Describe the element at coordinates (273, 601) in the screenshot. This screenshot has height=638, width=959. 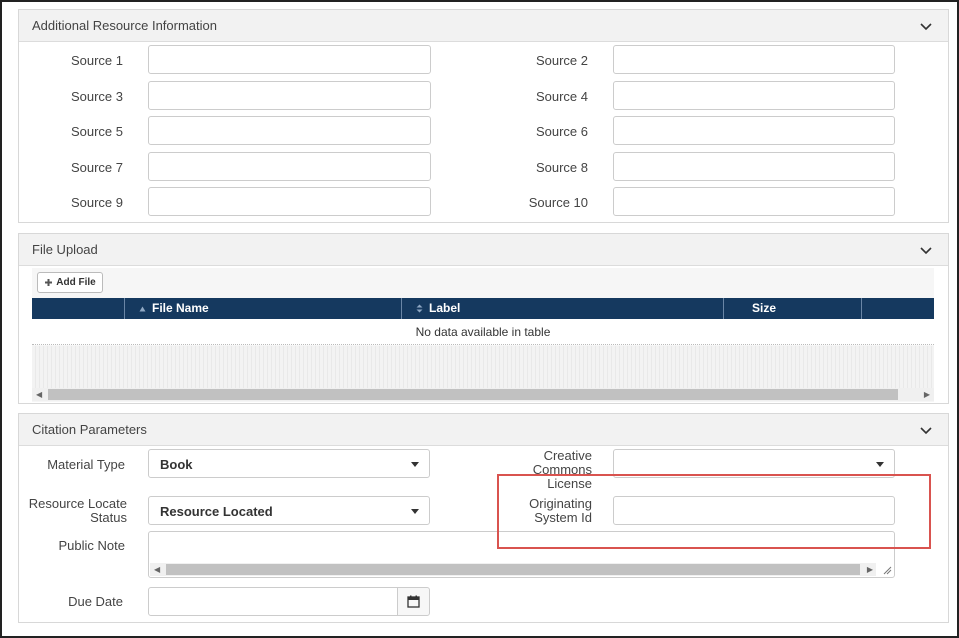
I see `due-date-input` at that location.